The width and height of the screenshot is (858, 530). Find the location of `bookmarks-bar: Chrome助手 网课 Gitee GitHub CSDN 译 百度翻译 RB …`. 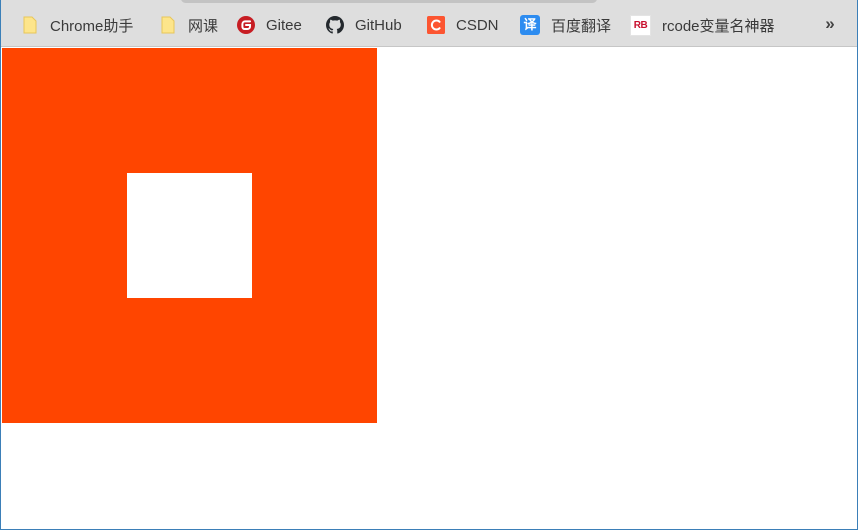

bookmarks-bar: Chrome助手 网课 Gitee GitHub CSDN 译 百度翻译 RB … is located at coordinates (429, 23).